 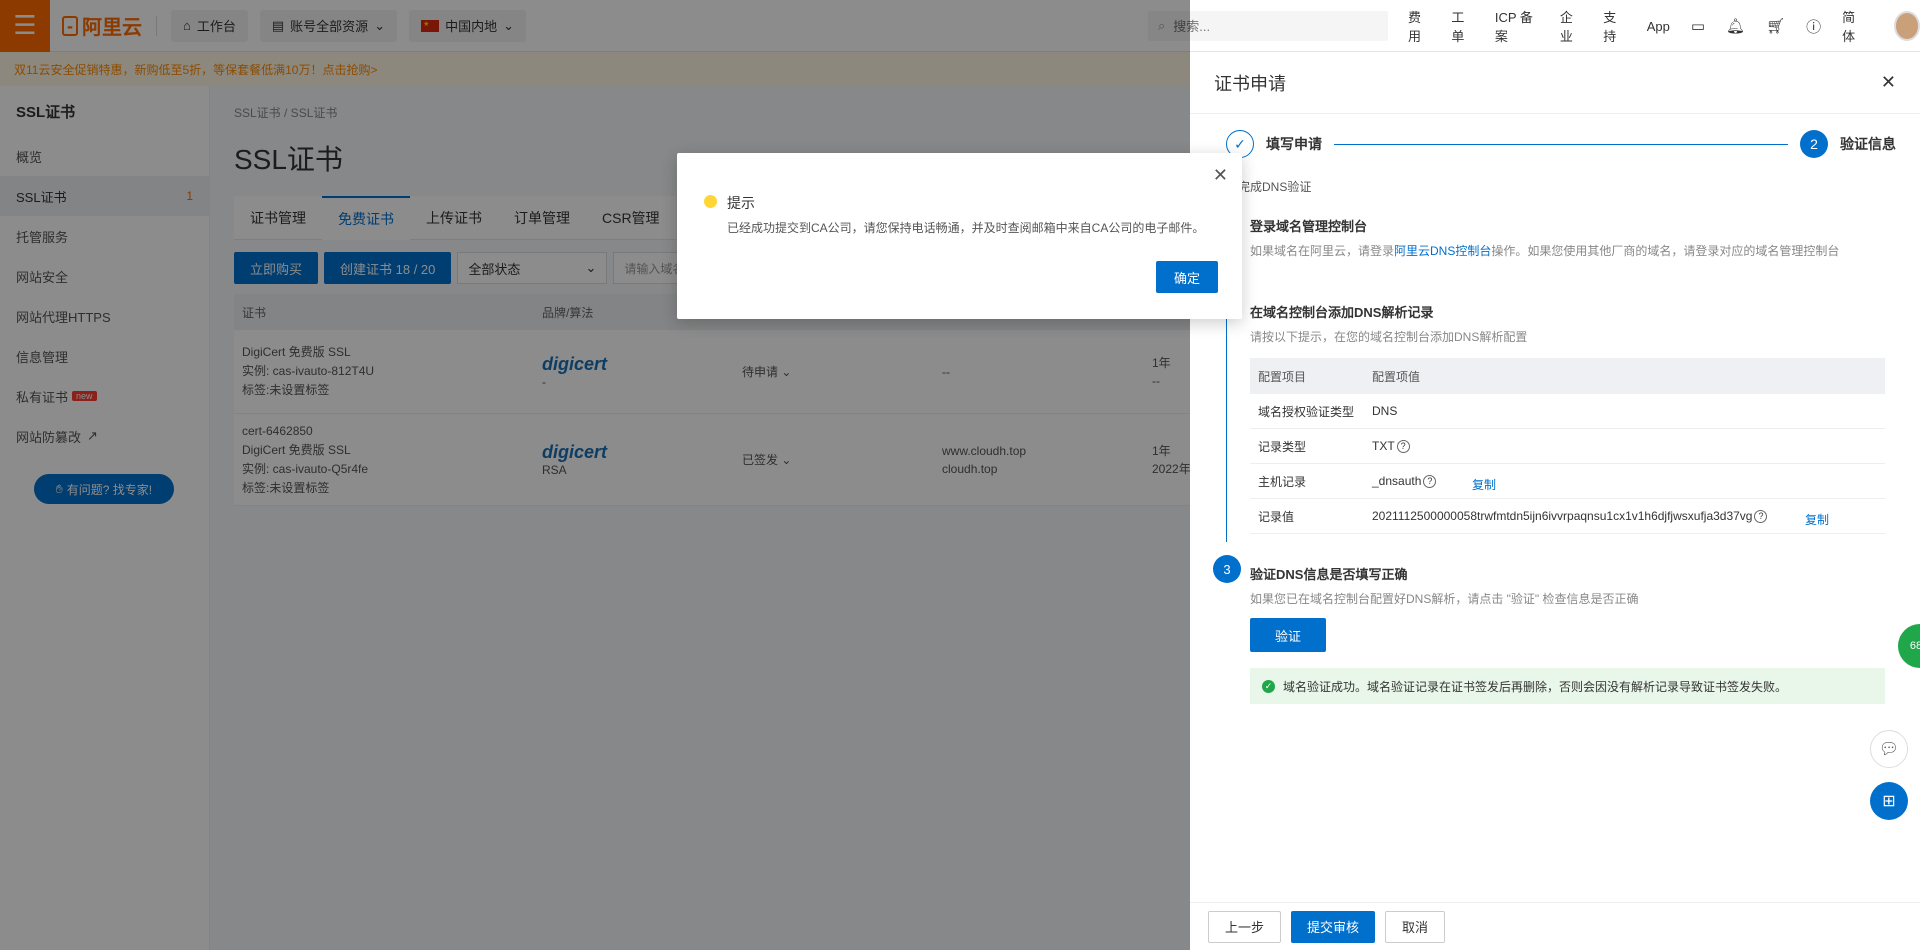 I want to click on step2-number: 2, so click(x=1814, y=144).